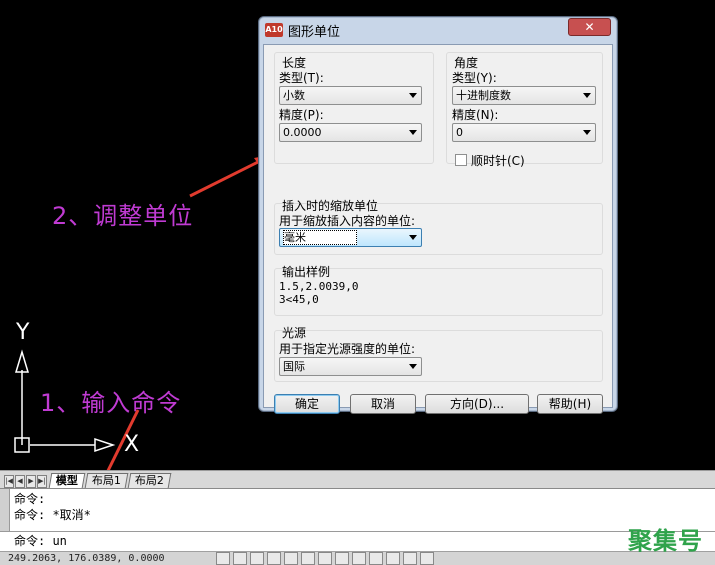  I want to click on tab-label: 模型, so click(66, 480).